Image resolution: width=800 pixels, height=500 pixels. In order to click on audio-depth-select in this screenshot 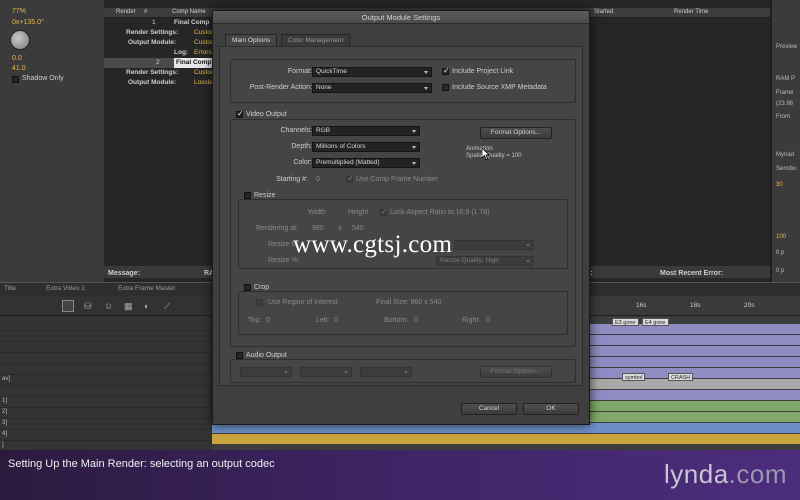, I will do `click(326, 372)`.